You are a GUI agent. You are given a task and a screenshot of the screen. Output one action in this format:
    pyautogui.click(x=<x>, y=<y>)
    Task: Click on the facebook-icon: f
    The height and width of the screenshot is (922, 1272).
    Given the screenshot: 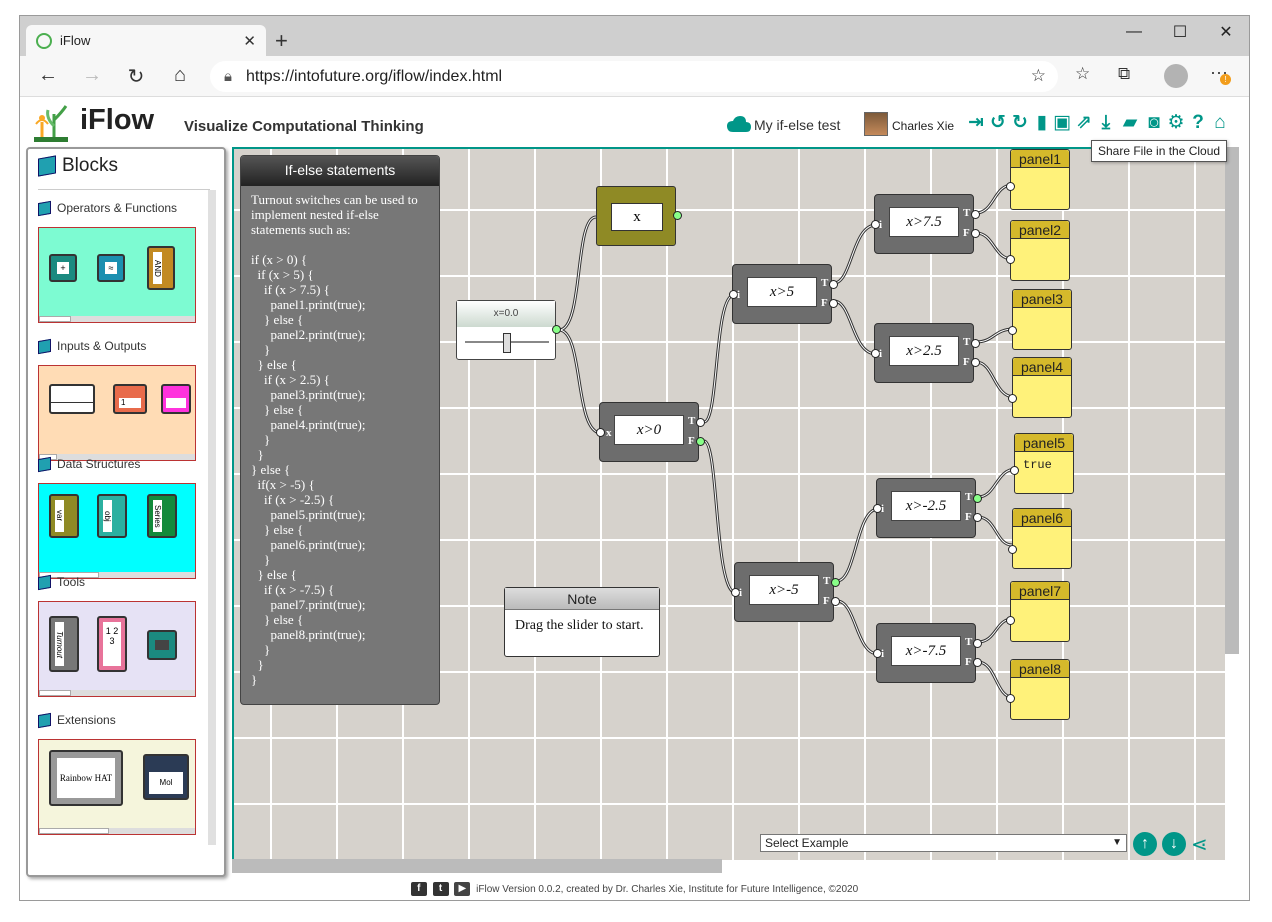 What is the action you would take?
    pyautogui.click(x=418, y=889)
    